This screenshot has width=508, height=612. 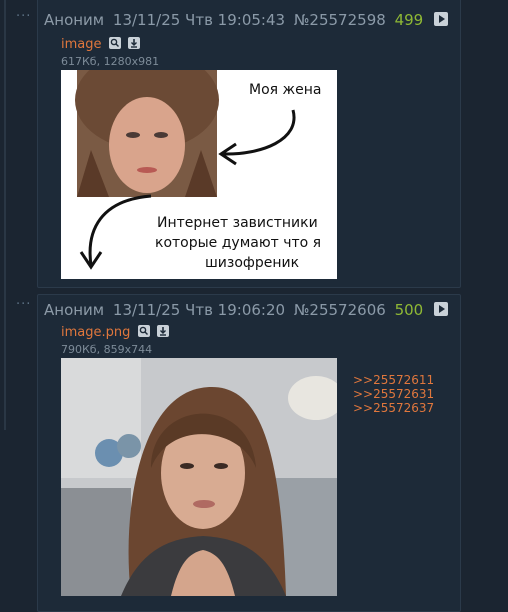 I want to click on post-number: №25572598, so click(x=340, y=20).